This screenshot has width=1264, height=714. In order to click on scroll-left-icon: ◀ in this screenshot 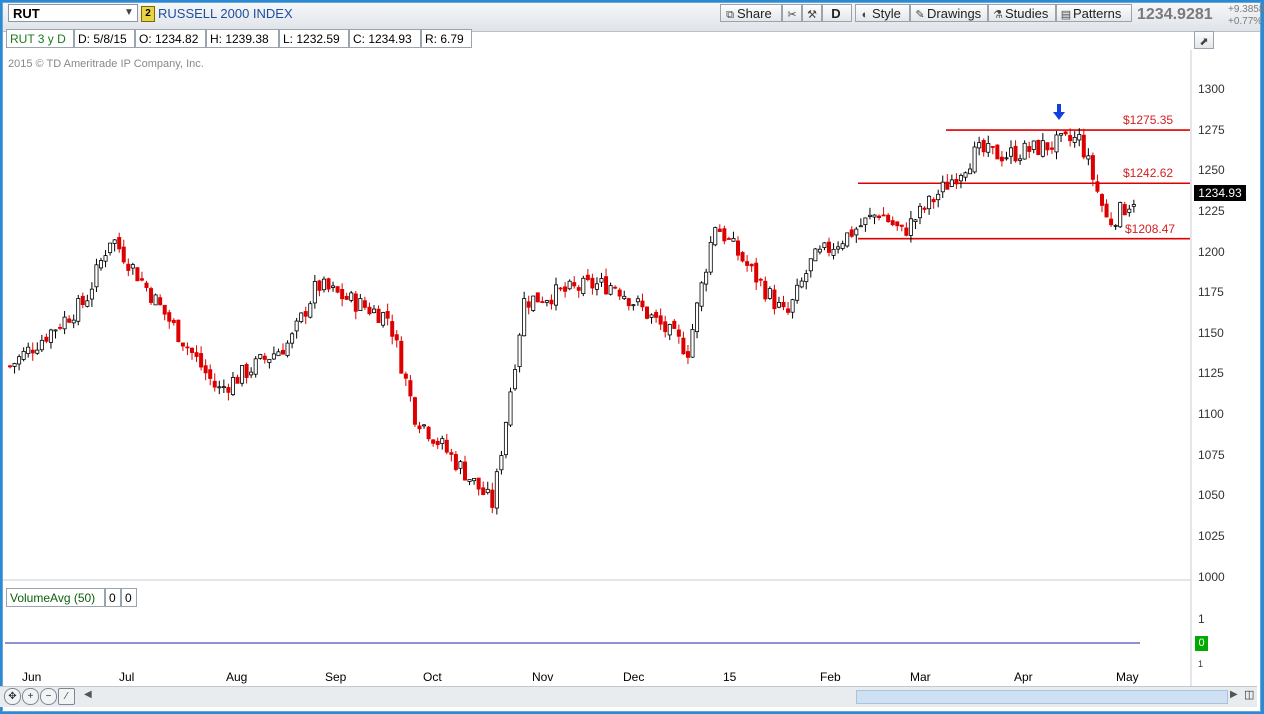, I will do `click(88, 694)`.